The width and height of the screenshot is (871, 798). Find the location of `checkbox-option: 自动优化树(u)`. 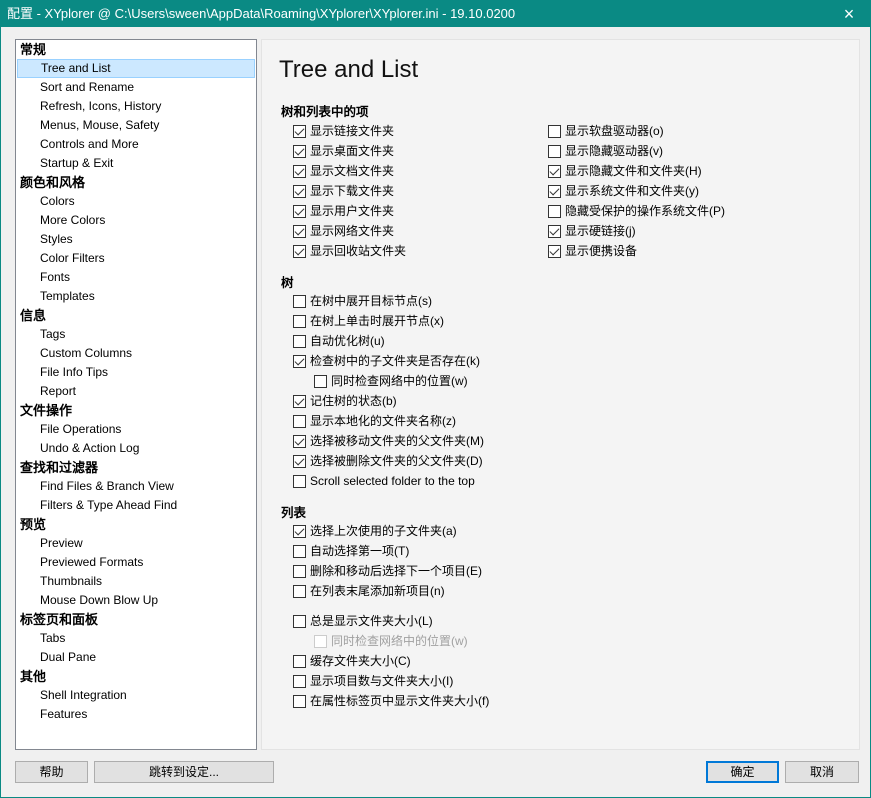

checkbox-option: 自动优化树(u) is located at coordinates (339, 341).